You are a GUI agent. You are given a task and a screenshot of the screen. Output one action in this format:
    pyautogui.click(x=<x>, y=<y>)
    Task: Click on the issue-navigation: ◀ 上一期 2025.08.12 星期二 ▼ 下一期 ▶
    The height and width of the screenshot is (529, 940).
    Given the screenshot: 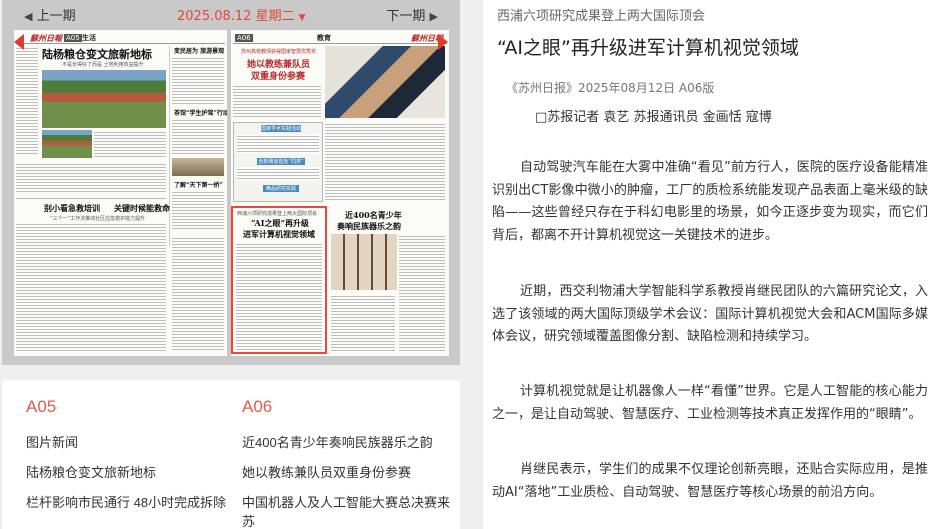 What is the action you would take?
    pyautogui.click(x=231, y=14)
    